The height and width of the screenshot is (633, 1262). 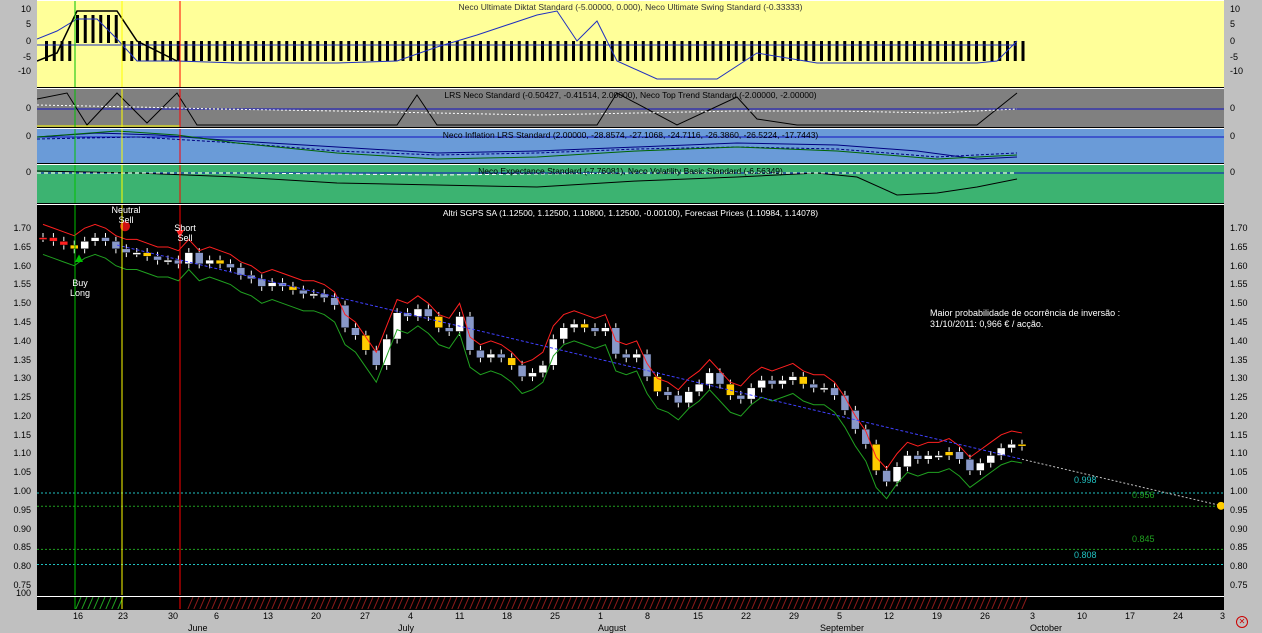 I want to click on date-tick: 10, so click(x=1082, y=616).